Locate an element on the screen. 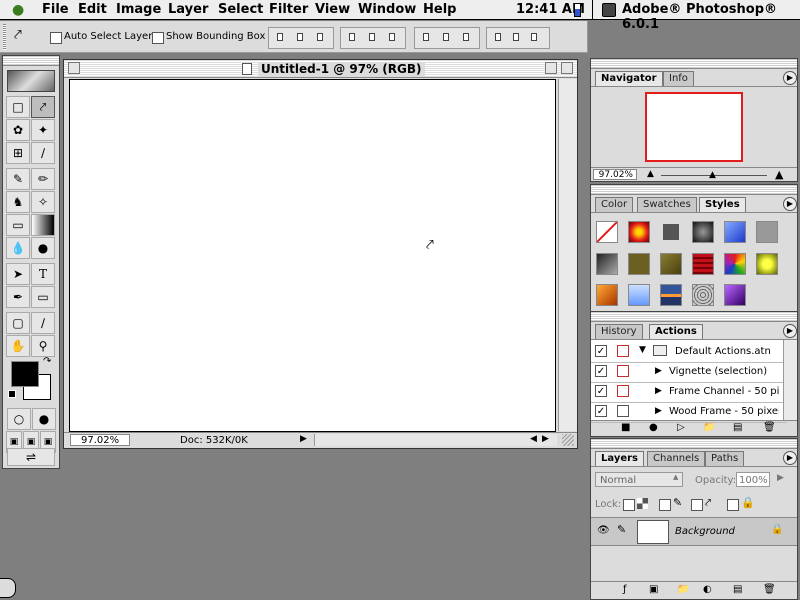  menu-edit: Edit is located at coordinates (92, 9).